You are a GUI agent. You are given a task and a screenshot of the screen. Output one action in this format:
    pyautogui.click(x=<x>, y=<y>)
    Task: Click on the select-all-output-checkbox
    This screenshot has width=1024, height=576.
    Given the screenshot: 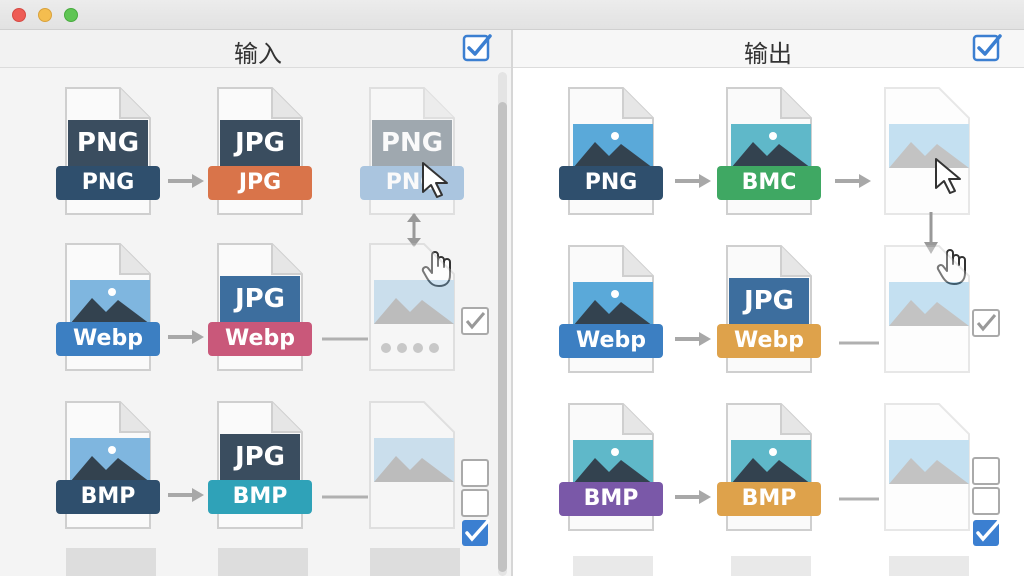 What is the action you would take?
    pyautogui.click(x=987, y=47)
    